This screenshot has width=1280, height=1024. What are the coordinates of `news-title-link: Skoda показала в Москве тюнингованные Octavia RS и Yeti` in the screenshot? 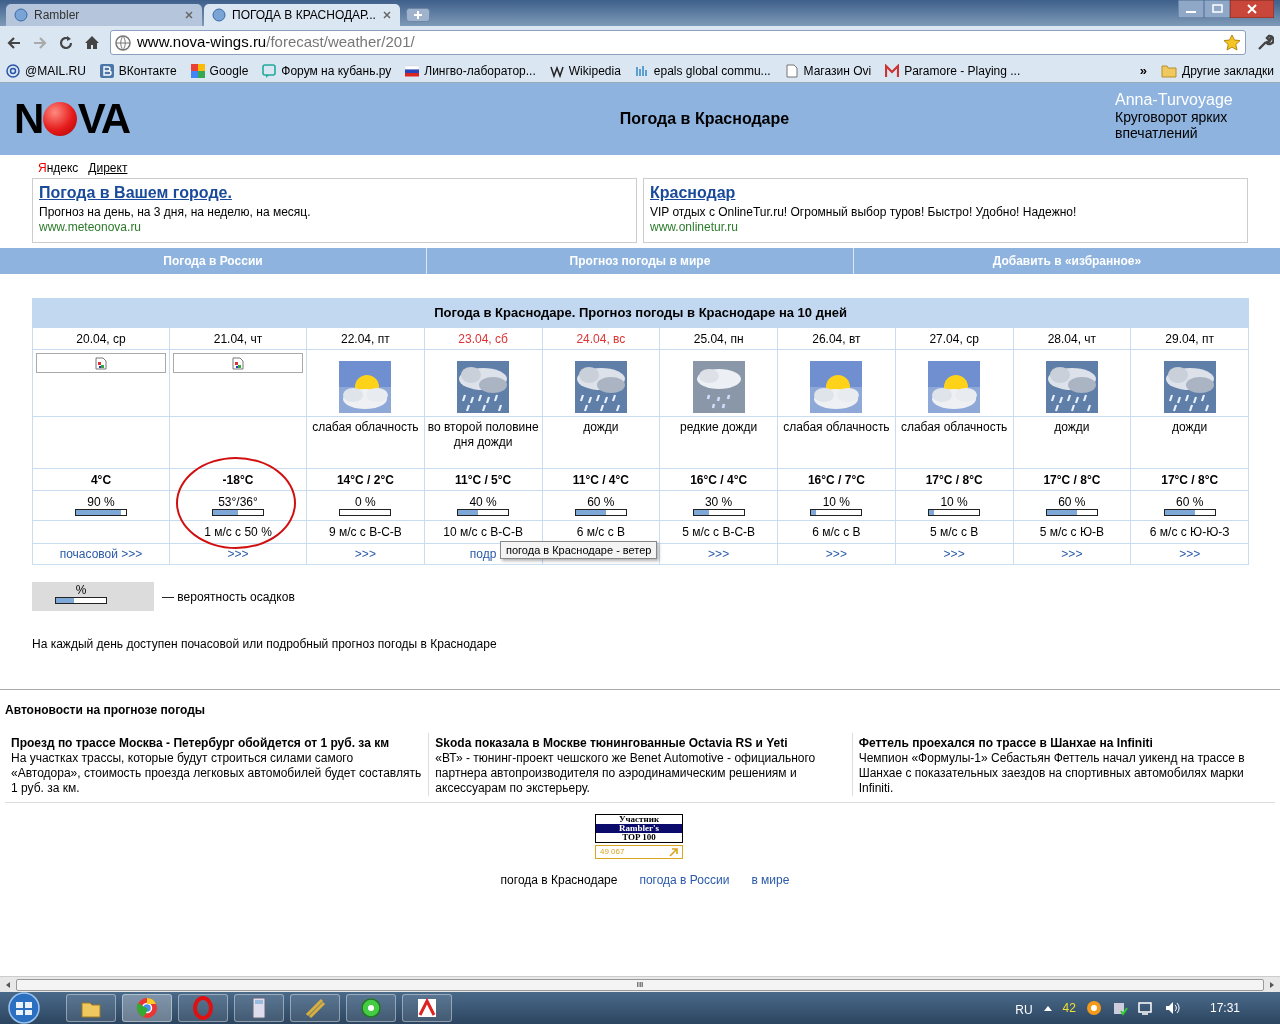 It's located at (640, 743).